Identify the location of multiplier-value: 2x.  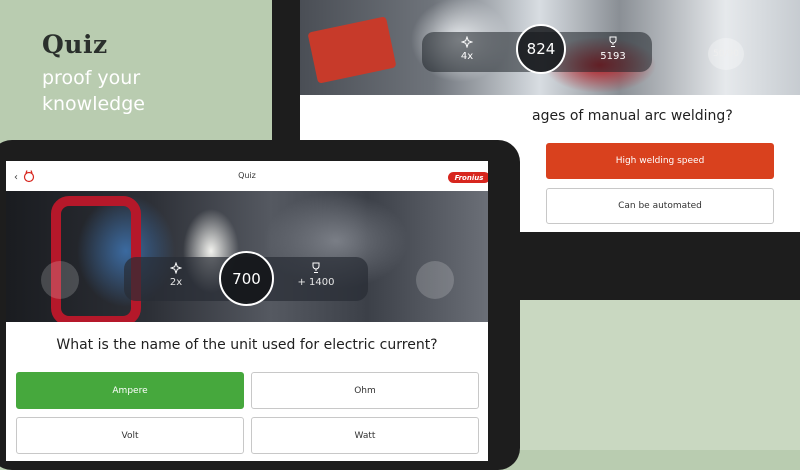
(176, 282).